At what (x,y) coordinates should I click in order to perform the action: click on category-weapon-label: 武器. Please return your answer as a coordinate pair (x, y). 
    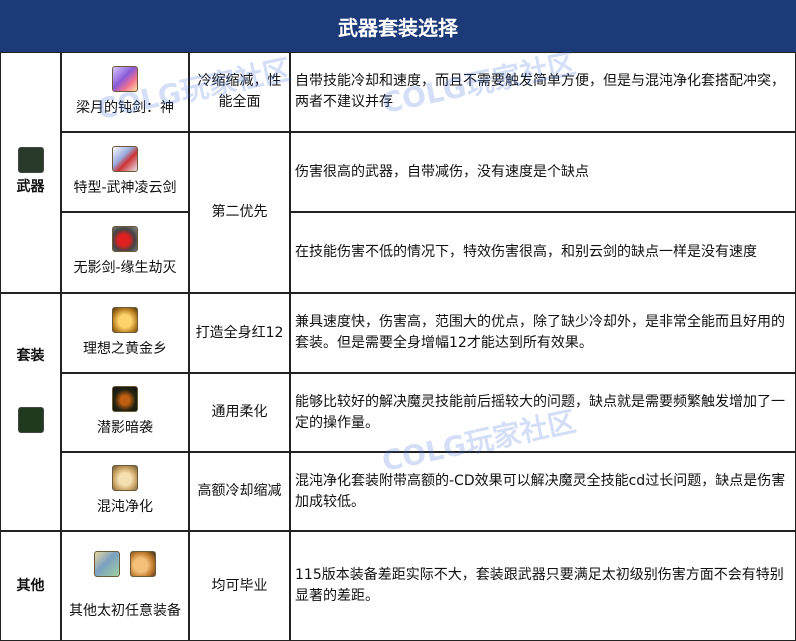
    Looking at the image, I should click on (30, 187).